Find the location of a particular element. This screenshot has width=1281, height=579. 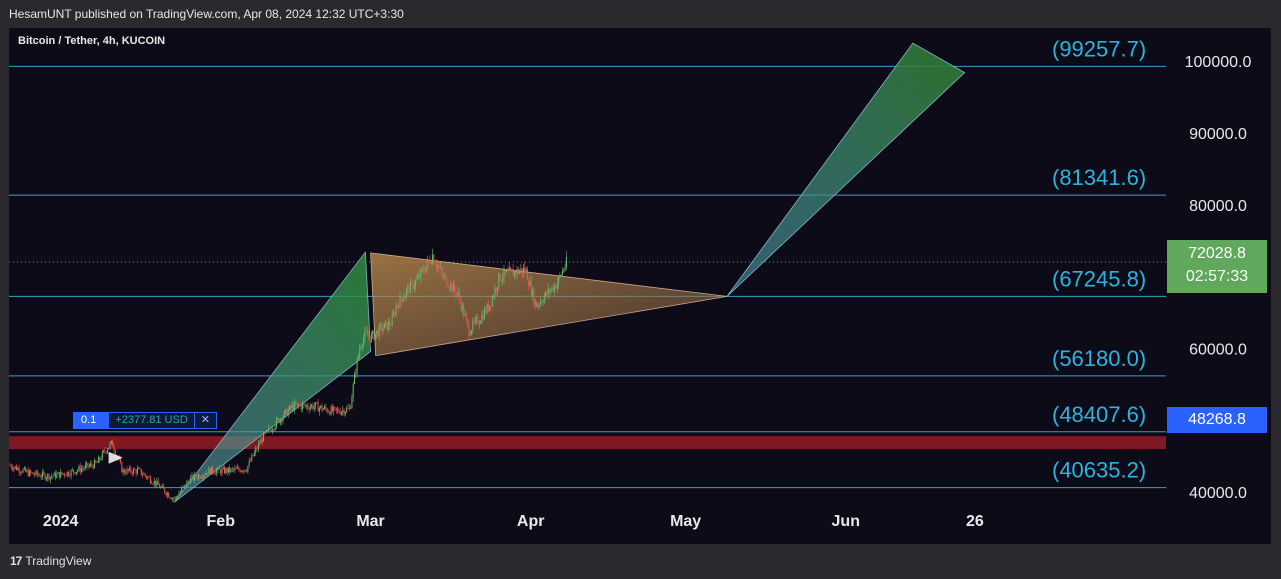

footer: 17 TradingView is located at coordinates (640, 561).